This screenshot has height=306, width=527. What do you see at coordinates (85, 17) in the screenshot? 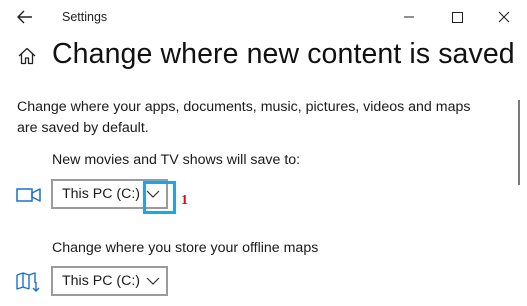
I see `app-title: Settings` at bounding box center [85, 17].